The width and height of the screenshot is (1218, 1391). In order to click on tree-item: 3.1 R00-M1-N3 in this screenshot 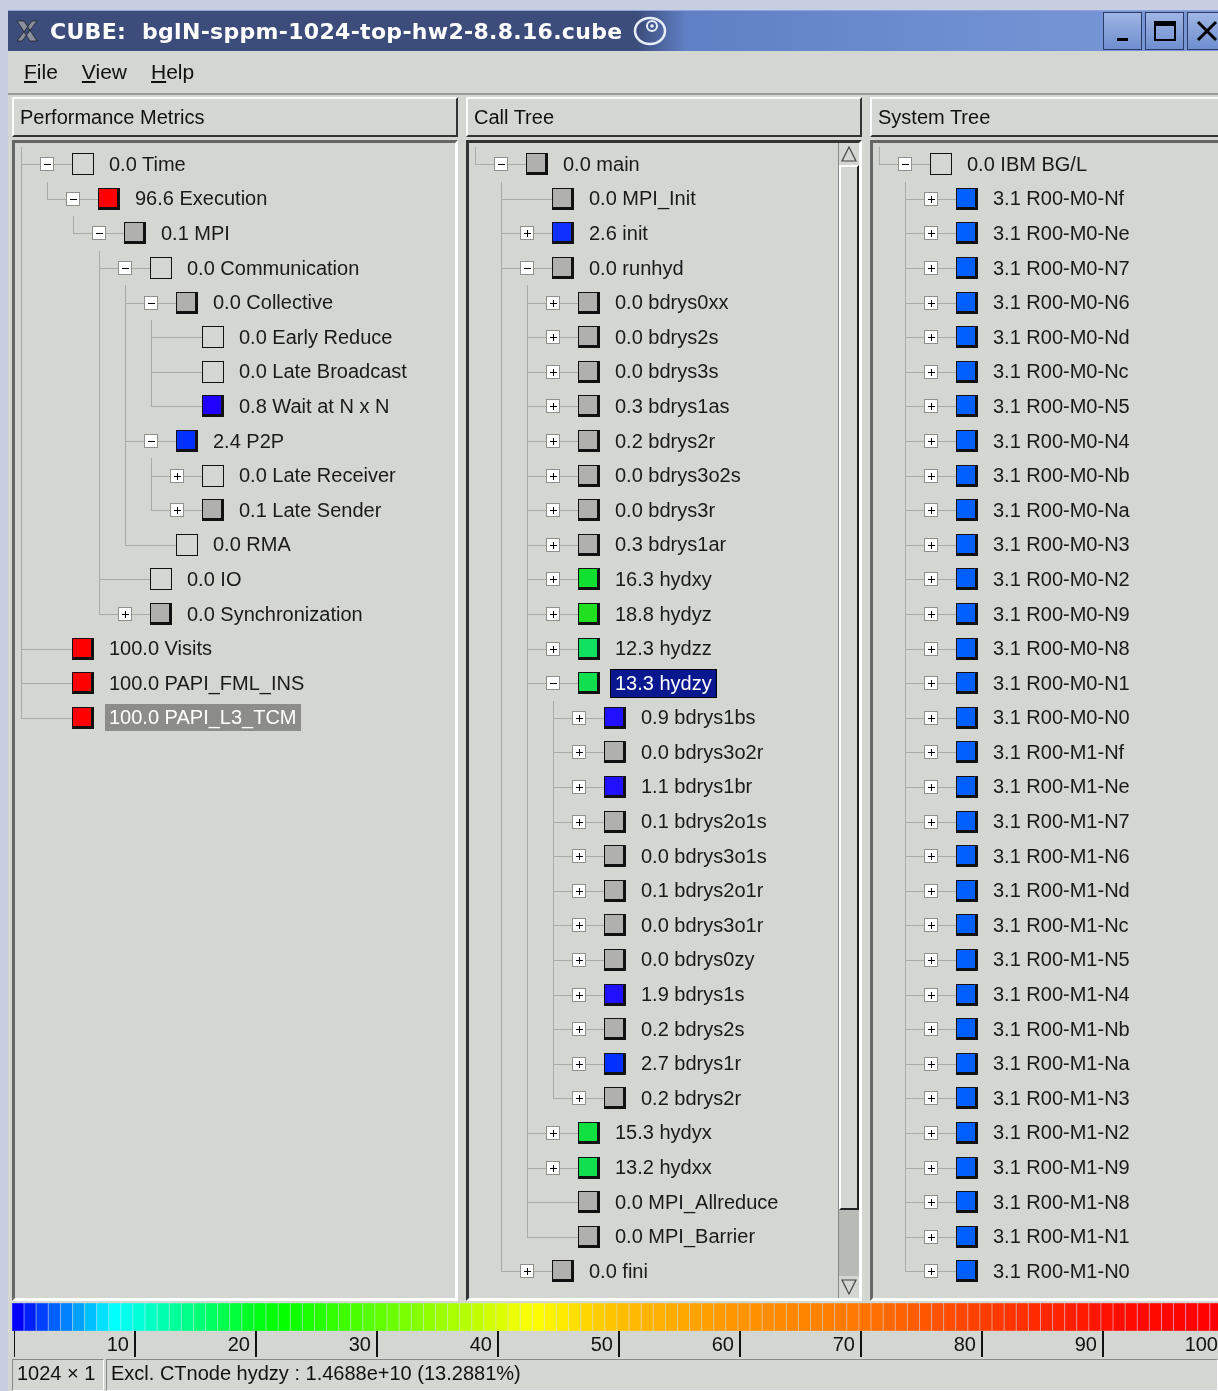, I will do `click(1061, 1098)`.